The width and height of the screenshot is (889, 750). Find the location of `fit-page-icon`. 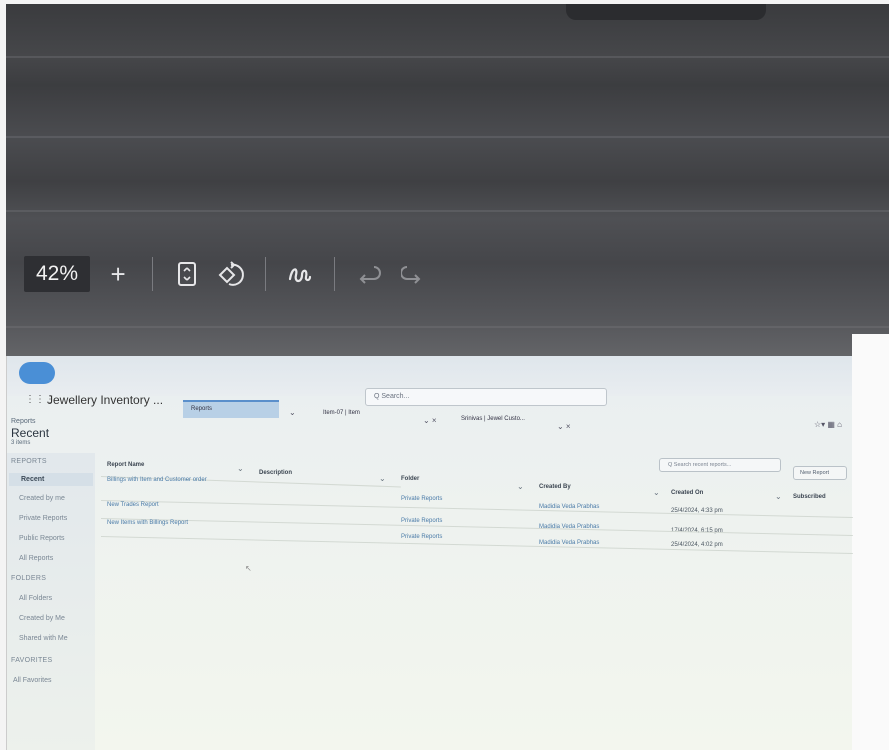

fit-page-icon is located at coordinates (187, 274).